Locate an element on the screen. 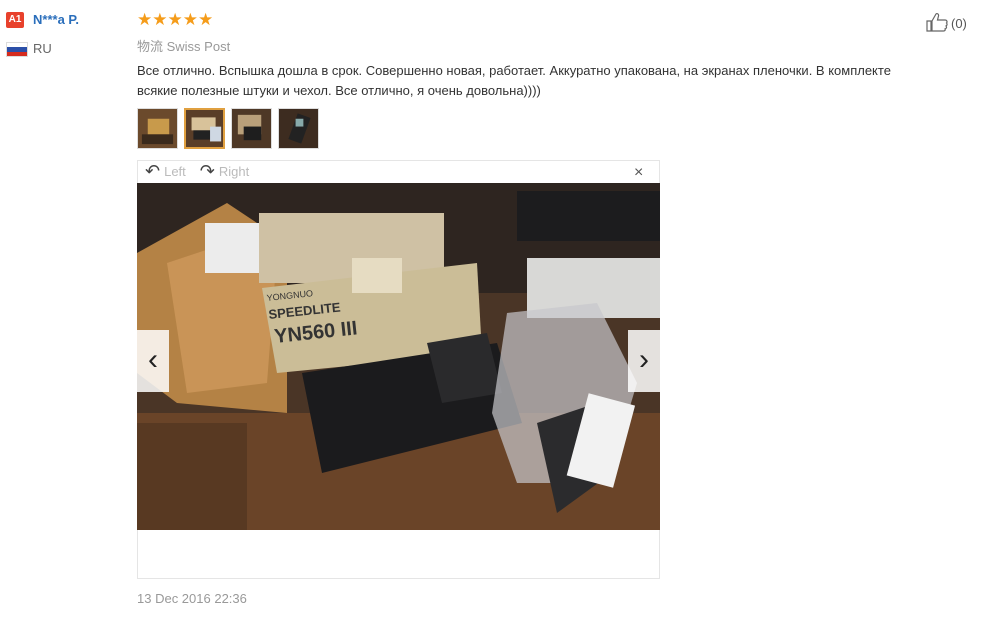 Image resolution: width=1000 pixels, height=621 pixels. russia-flag-icon is located at coordinates (17, 49).